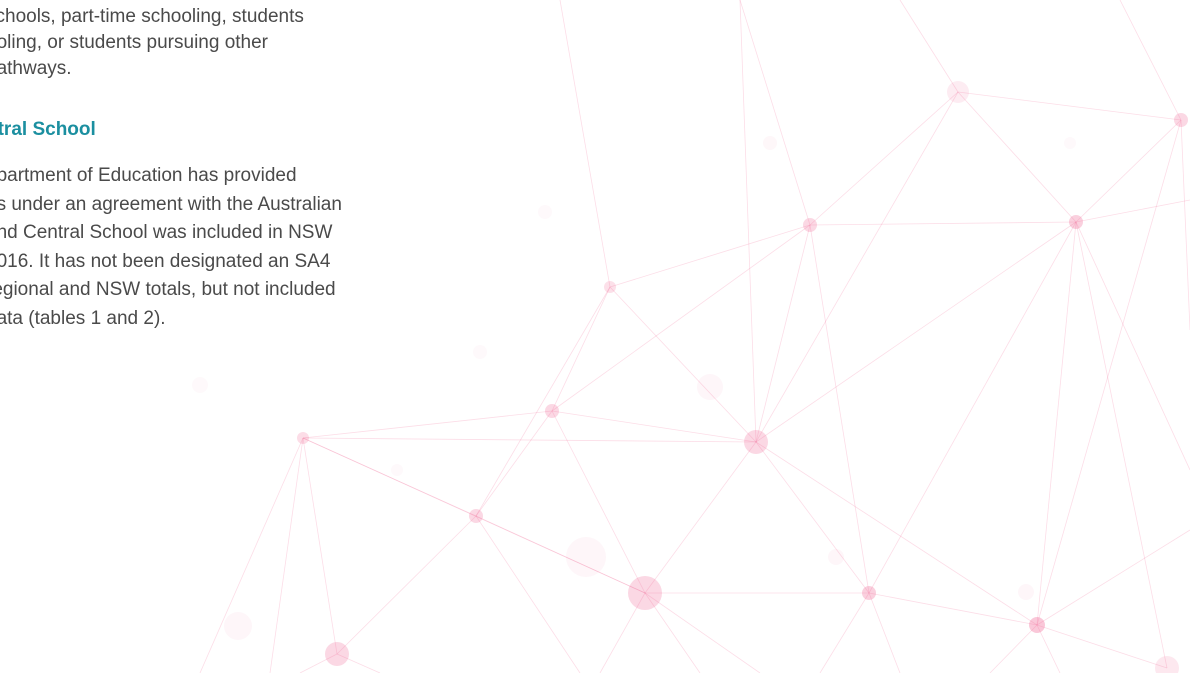 The width and height of the screenshot is (1190, 673). Describe the element at coordinates (148, 175) in the screenshot. I see `text-line: epartment of Education has provided` at that location.